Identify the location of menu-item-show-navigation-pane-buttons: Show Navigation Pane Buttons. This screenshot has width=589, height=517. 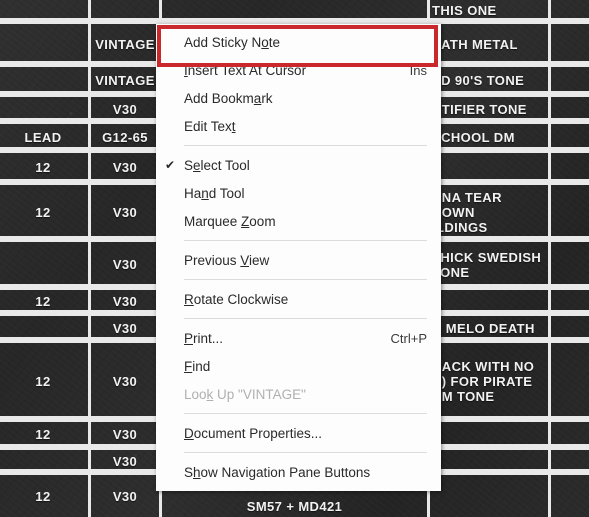
(298, 472).